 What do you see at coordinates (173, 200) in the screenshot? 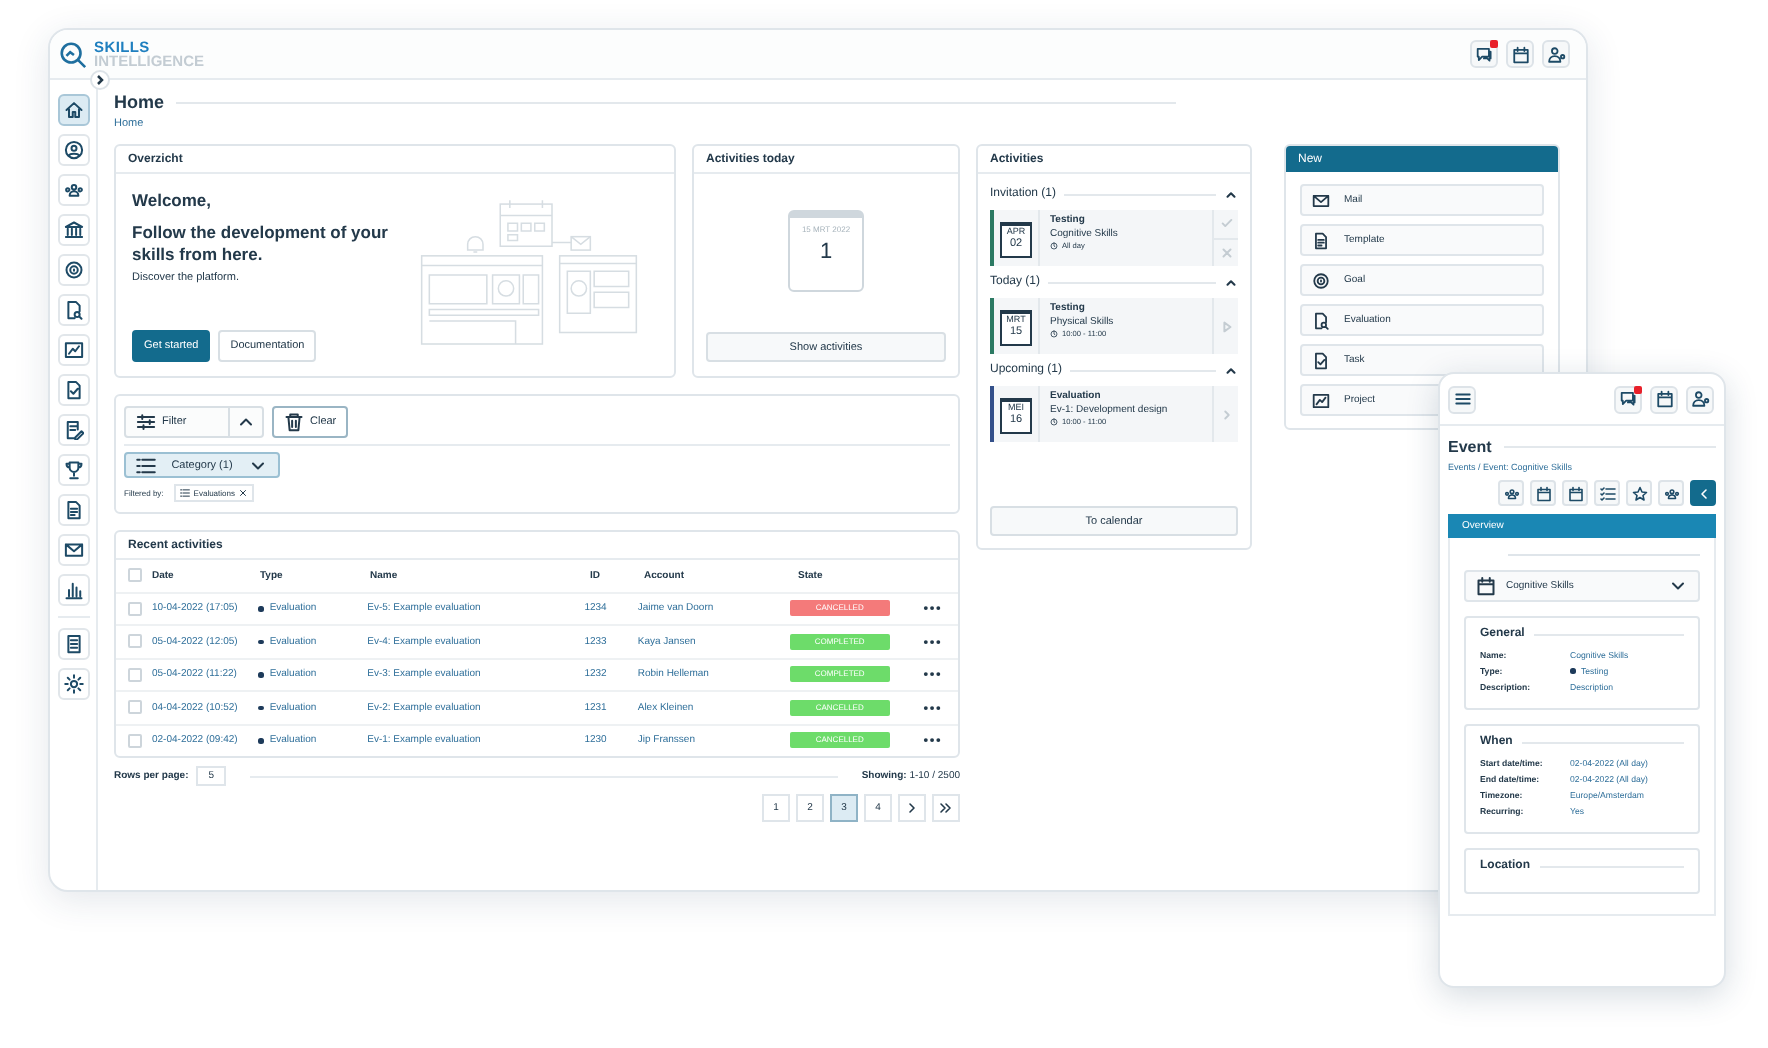
I see `welcome-text: Welcome,` at bounding box center [173, 200].